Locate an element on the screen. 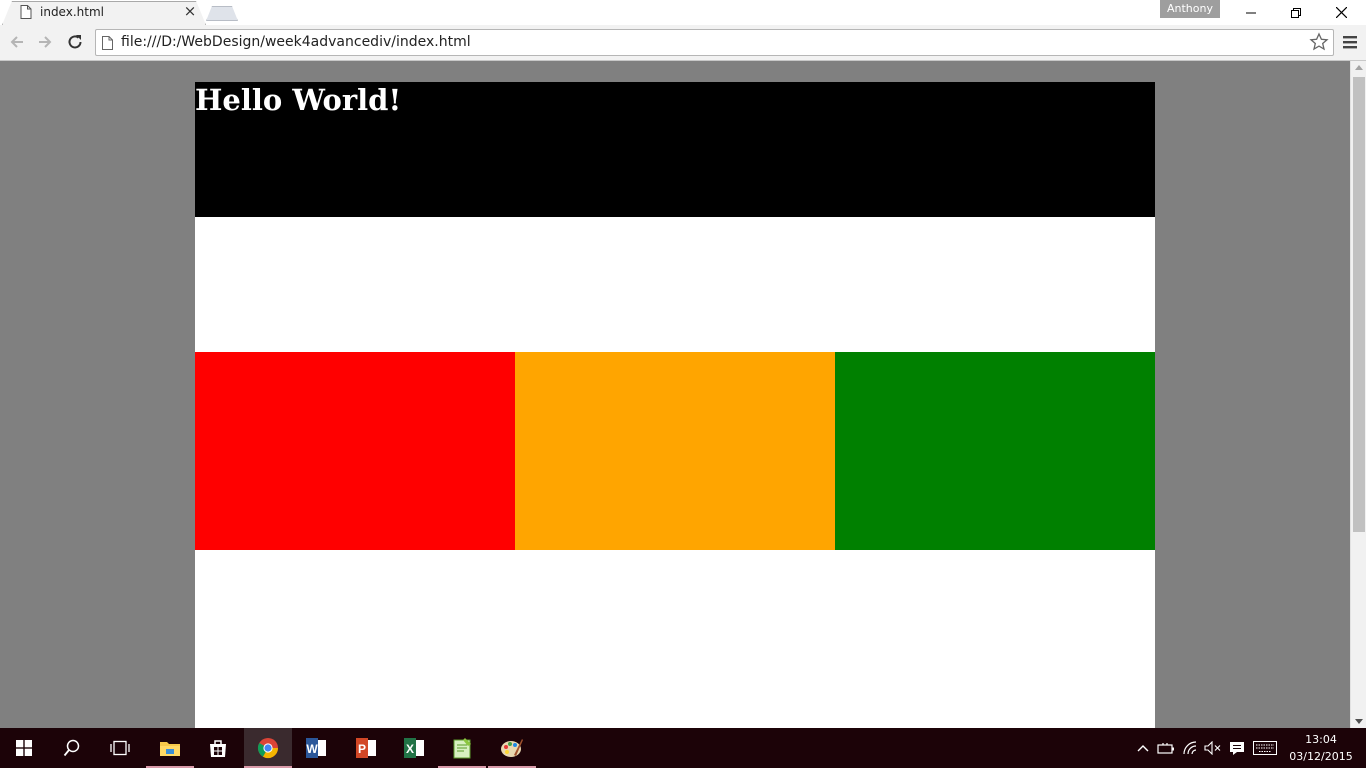 This screenshot has height=768, width=1366. vertical-scrollbar is located at coordinates (1358, 394).